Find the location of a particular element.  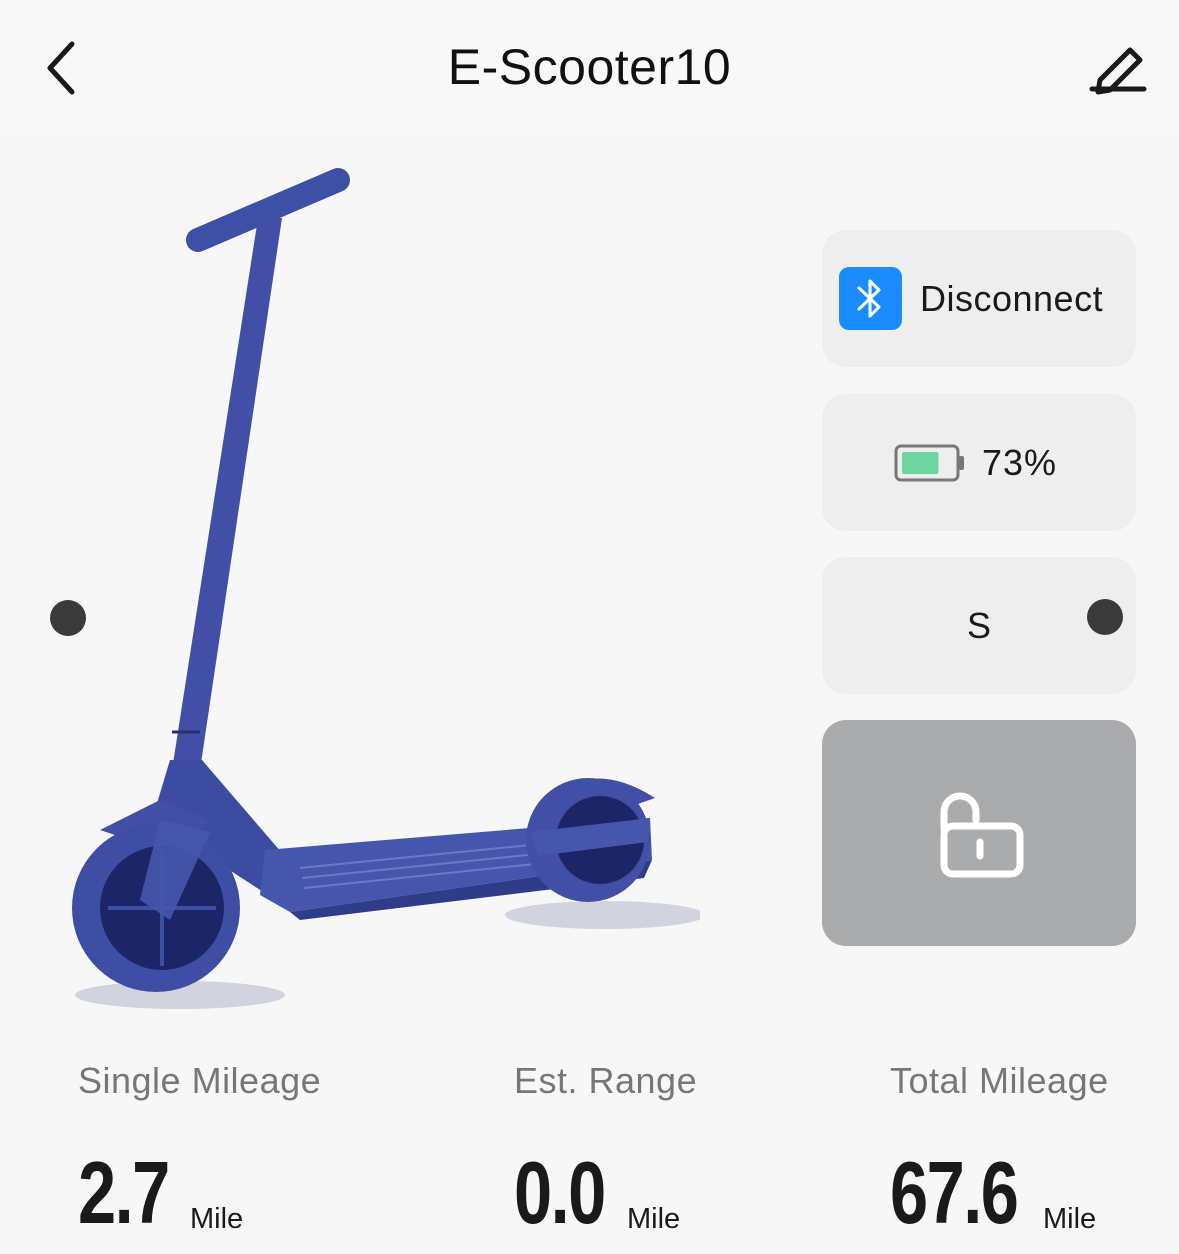

battery-percentage: 73% is located at coordinates (1020, 462).